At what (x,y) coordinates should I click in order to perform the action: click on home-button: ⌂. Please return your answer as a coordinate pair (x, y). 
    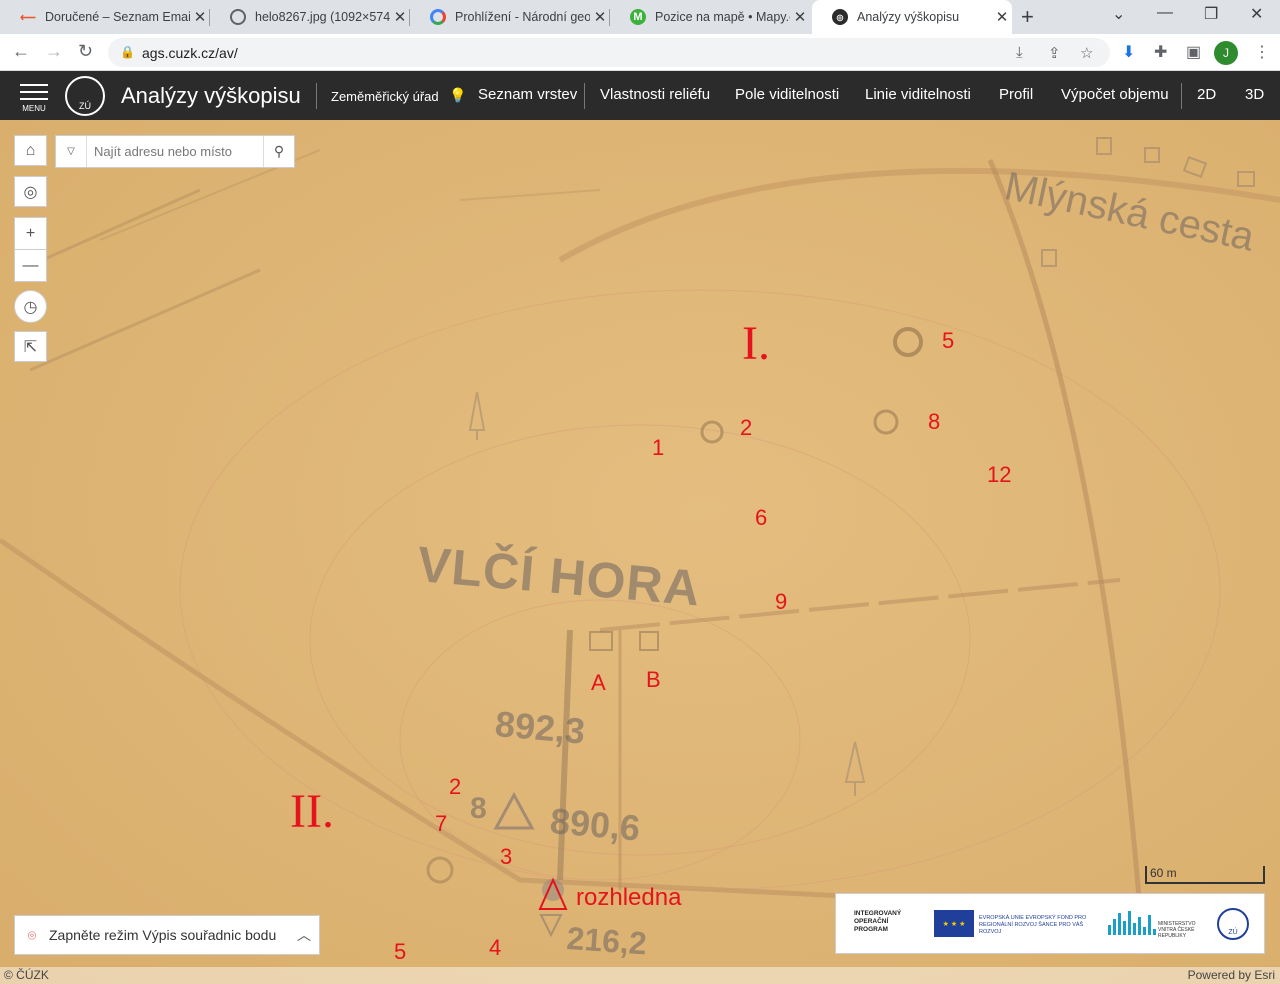
    Looking at the image, I should click on (30, 150).